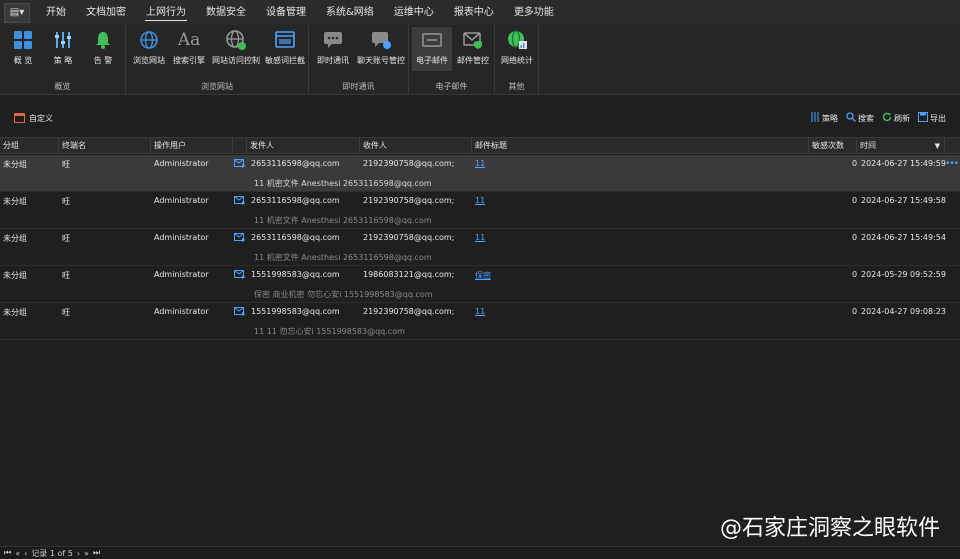  Describe the element at coordinates (517, 49) in the screenshot. I see `network-stats-button: 网络统计` at that location.